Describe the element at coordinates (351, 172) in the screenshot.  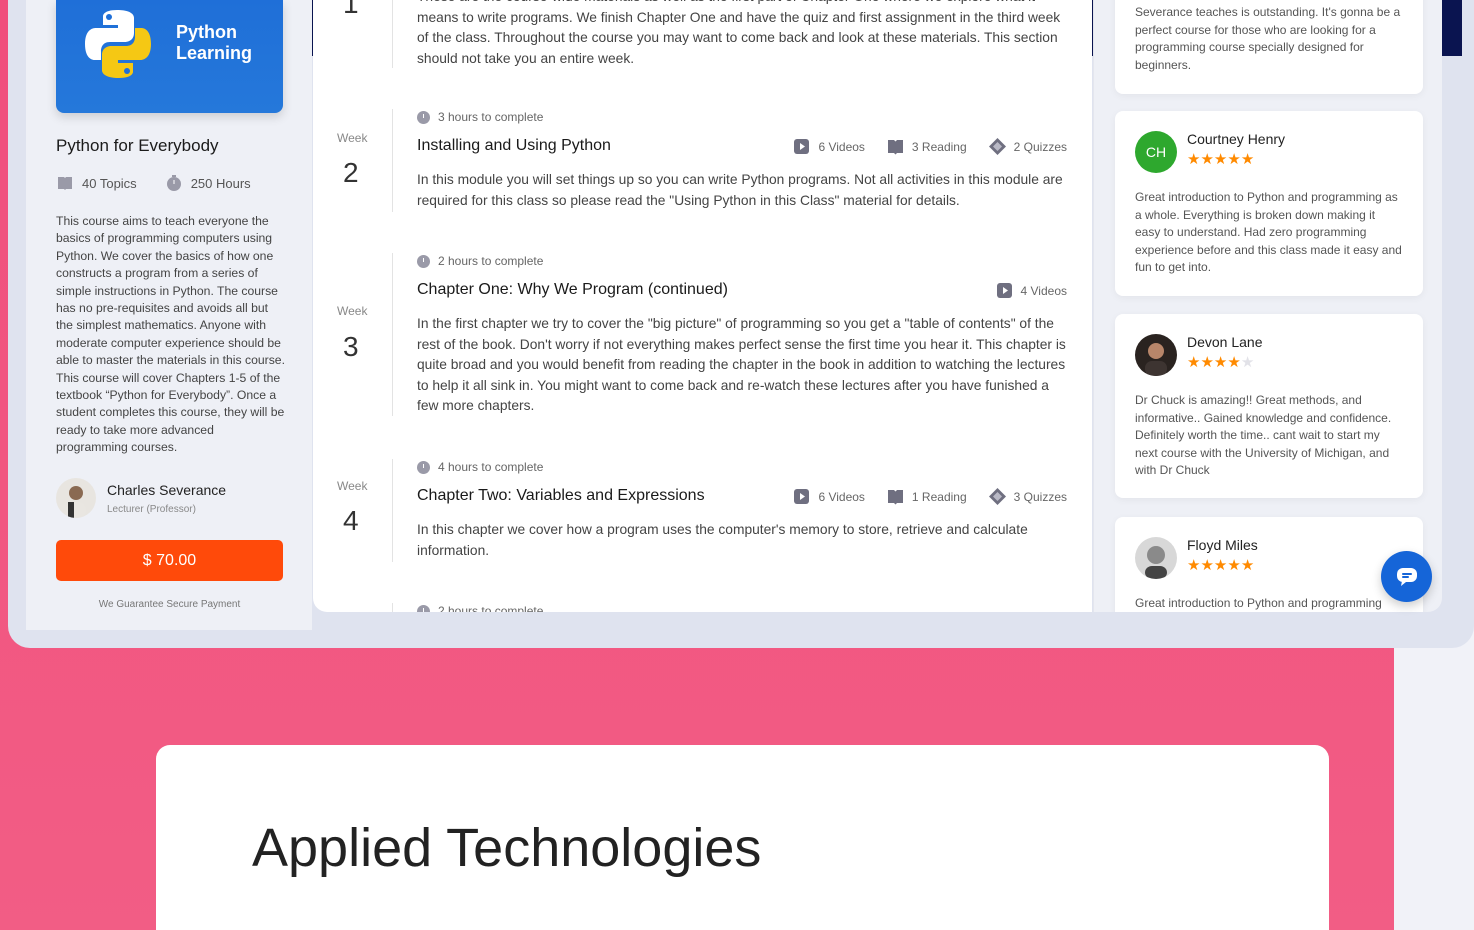
I see `week-number: 2` at that location.